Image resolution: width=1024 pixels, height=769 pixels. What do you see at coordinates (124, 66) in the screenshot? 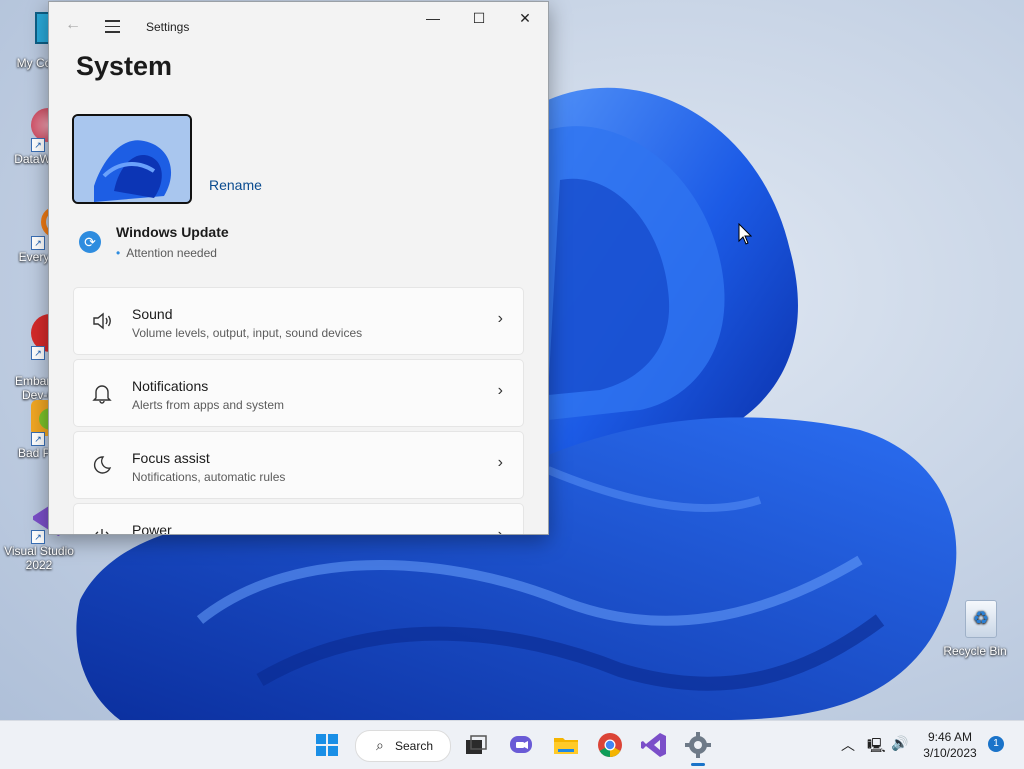
I see `page-title: System` at bounding box center [124, 66].